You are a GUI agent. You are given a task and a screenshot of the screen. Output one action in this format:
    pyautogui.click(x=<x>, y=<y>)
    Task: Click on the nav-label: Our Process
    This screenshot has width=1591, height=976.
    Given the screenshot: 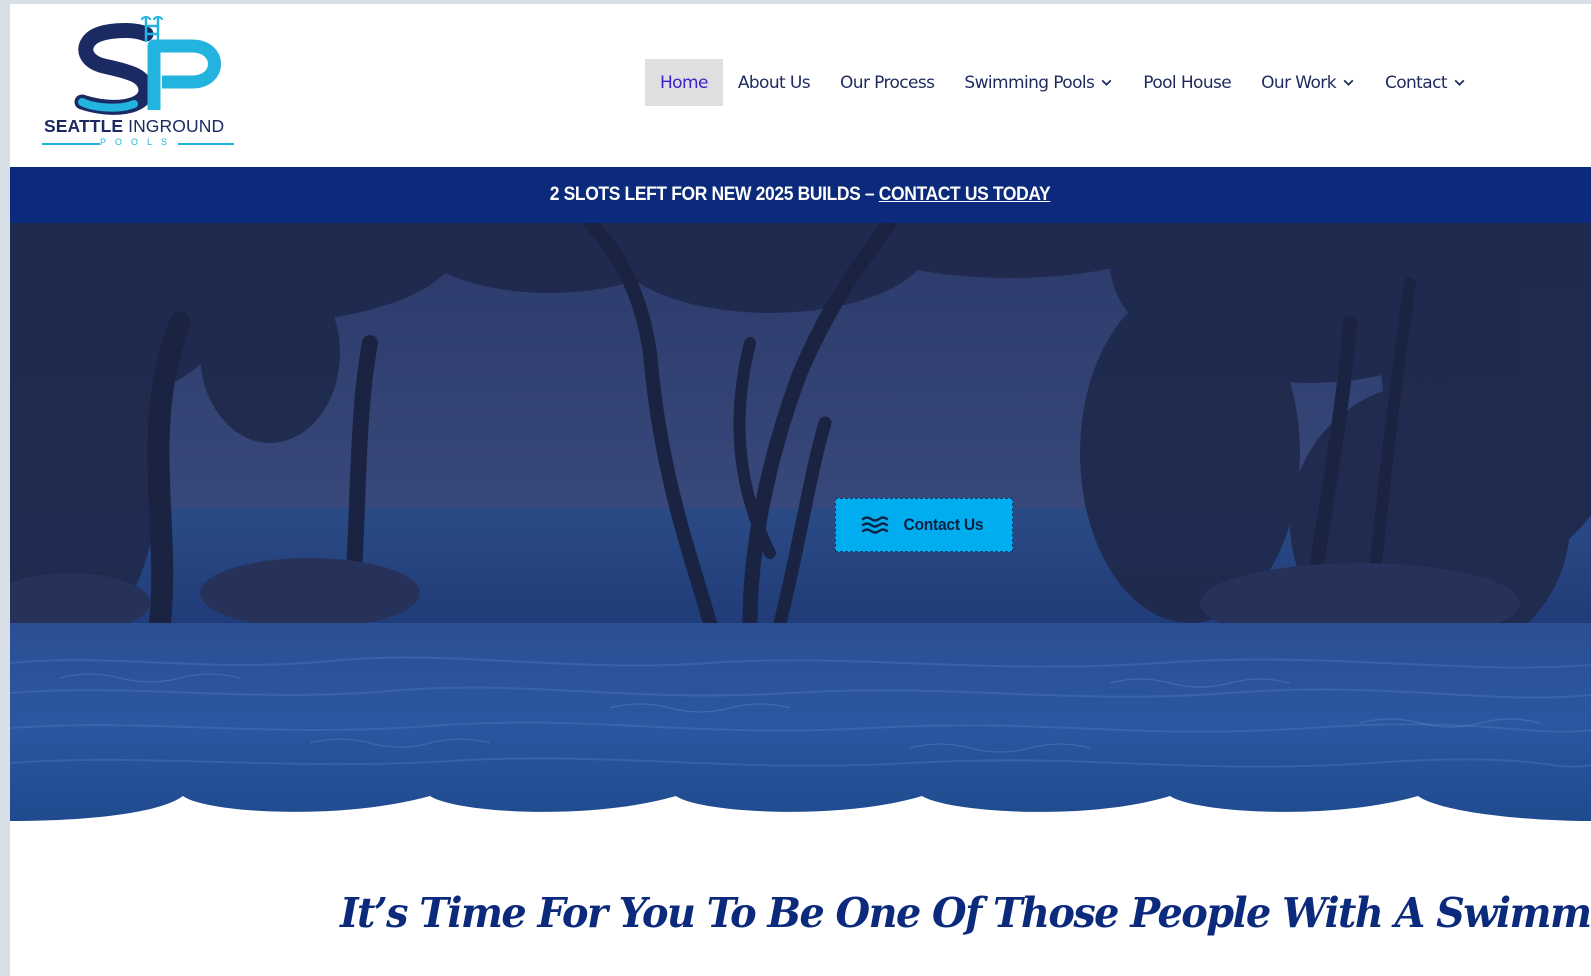 What is the action you would take?
    pyautogui.click(x=887, y=82)
    